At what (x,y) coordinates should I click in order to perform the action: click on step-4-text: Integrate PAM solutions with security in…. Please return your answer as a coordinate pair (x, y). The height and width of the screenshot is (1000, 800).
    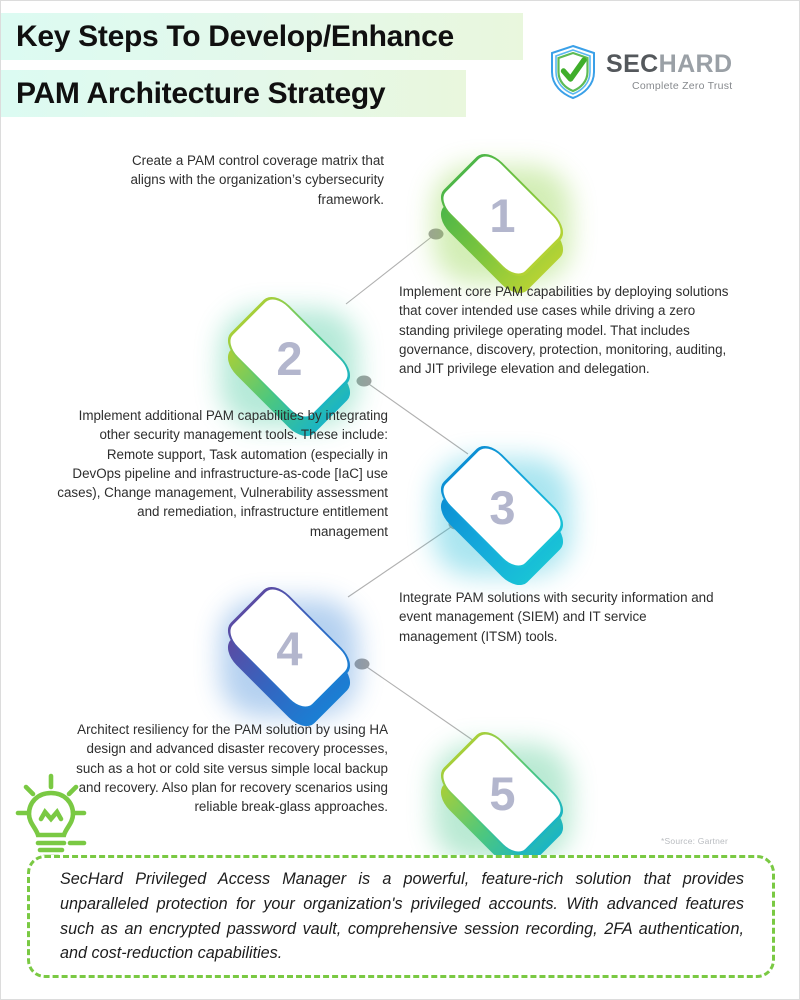
    Looking at the image, I should click on (556, 617).